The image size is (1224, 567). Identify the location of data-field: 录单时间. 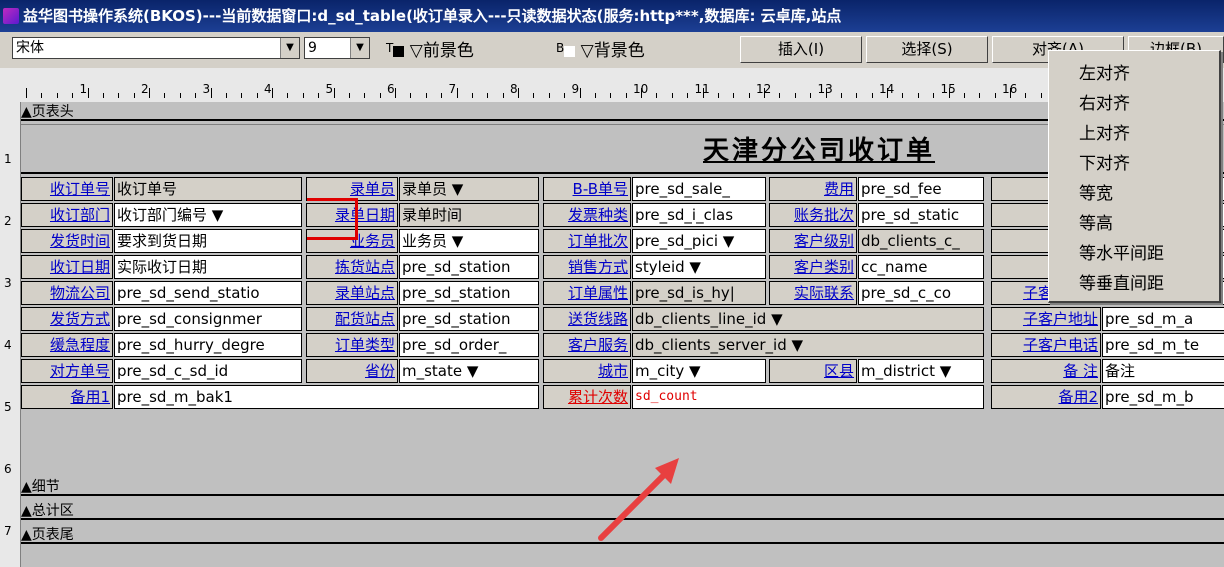
(469, 215).